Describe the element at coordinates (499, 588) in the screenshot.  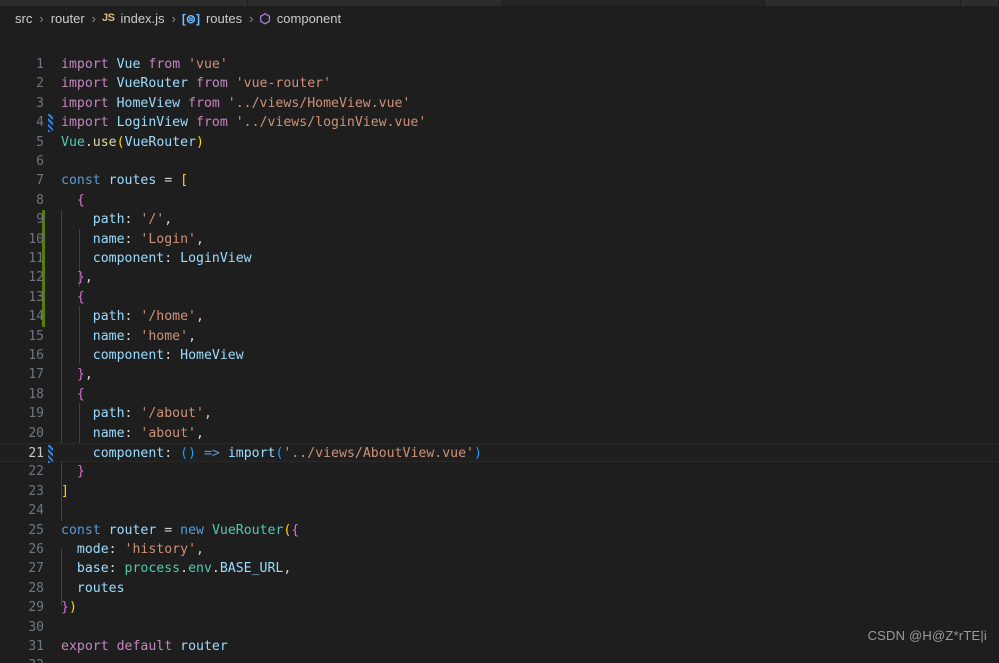
I see `code-line: 28 routes` at that location.